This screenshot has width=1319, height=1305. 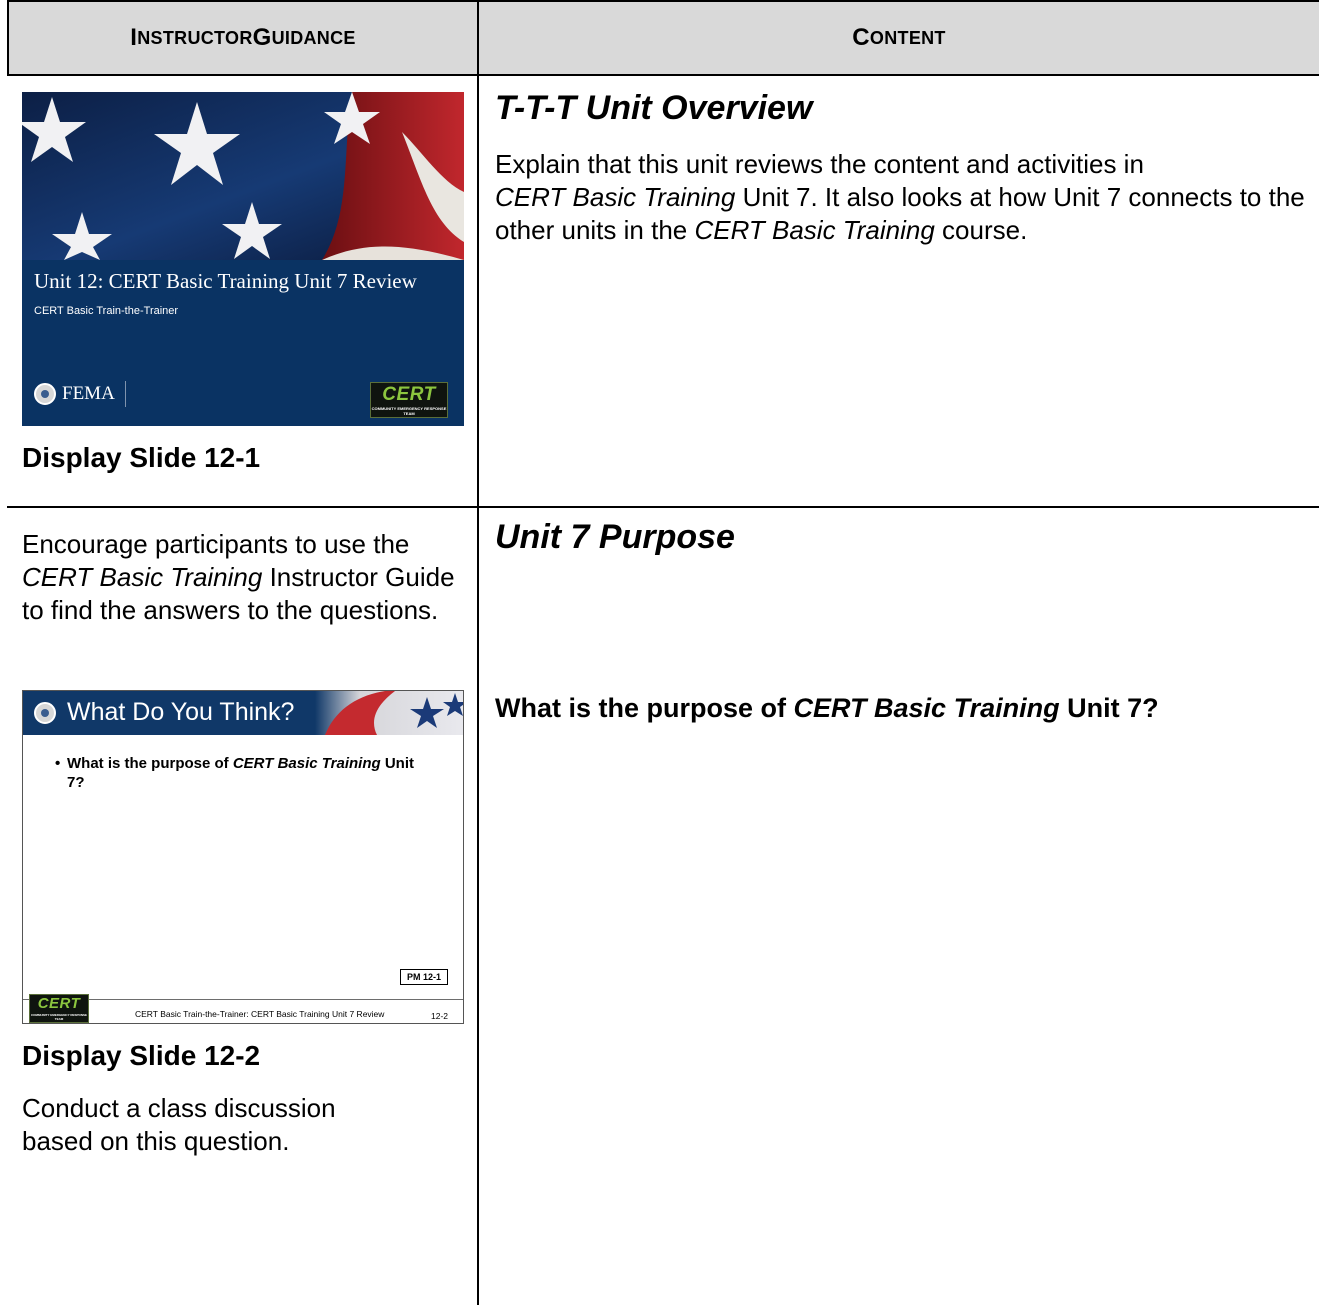 What do you see at coordinates (125, 394) in the screenshot?
I see `logo-divider` at bounding box center [125, 394].